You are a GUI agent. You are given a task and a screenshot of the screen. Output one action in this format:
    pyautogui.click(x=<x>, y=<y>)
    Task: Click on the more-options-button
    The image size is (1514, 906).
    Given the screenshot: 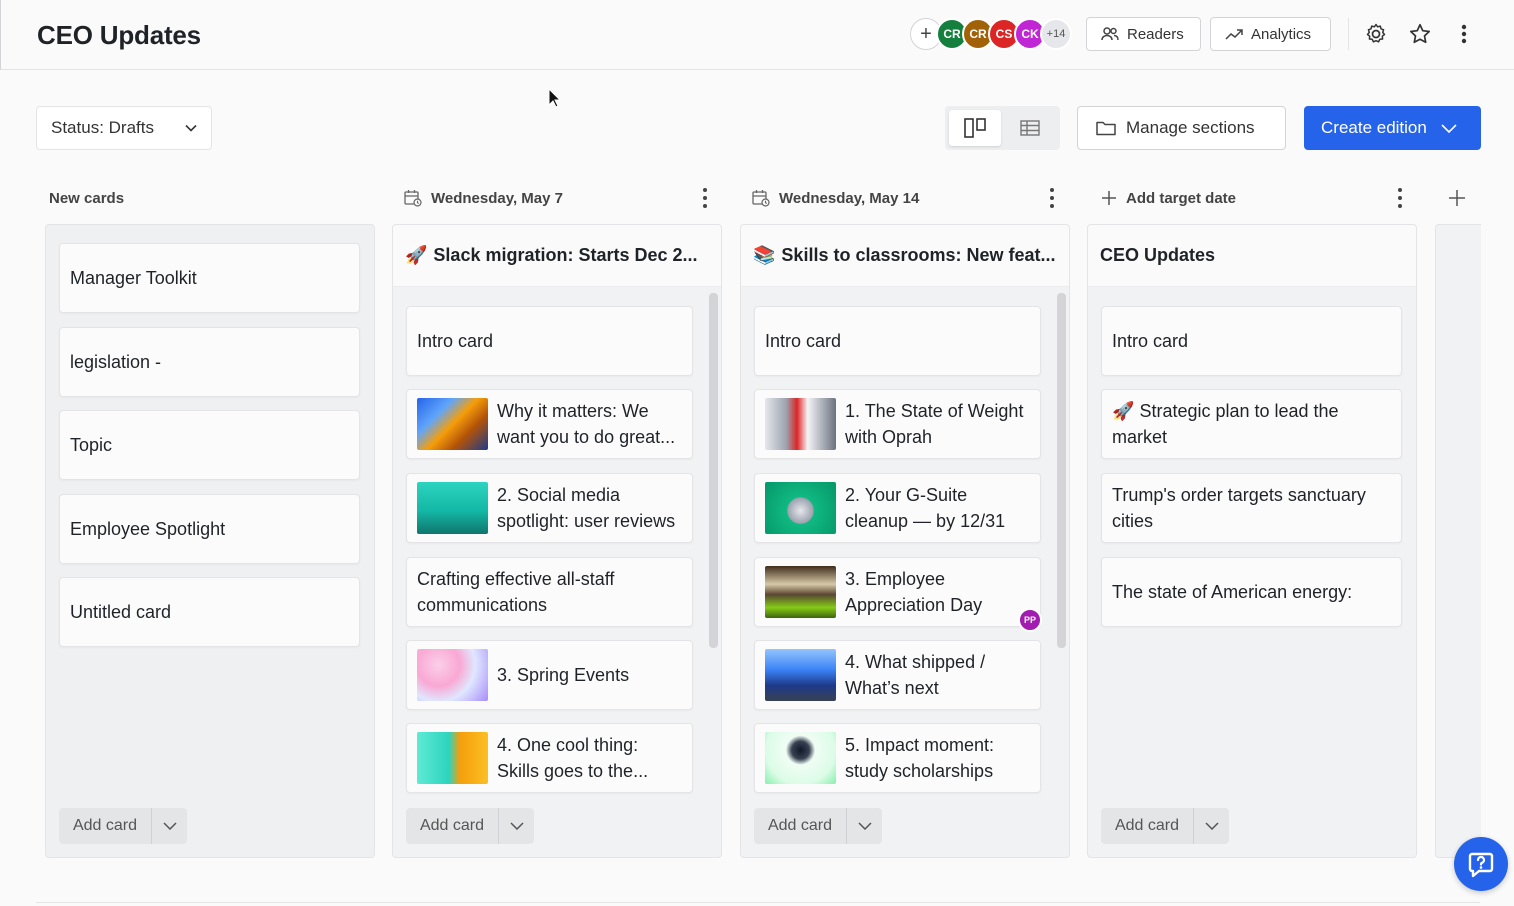 What is the action you would take?
    pyautogui.click(x=1464, y=34)
    